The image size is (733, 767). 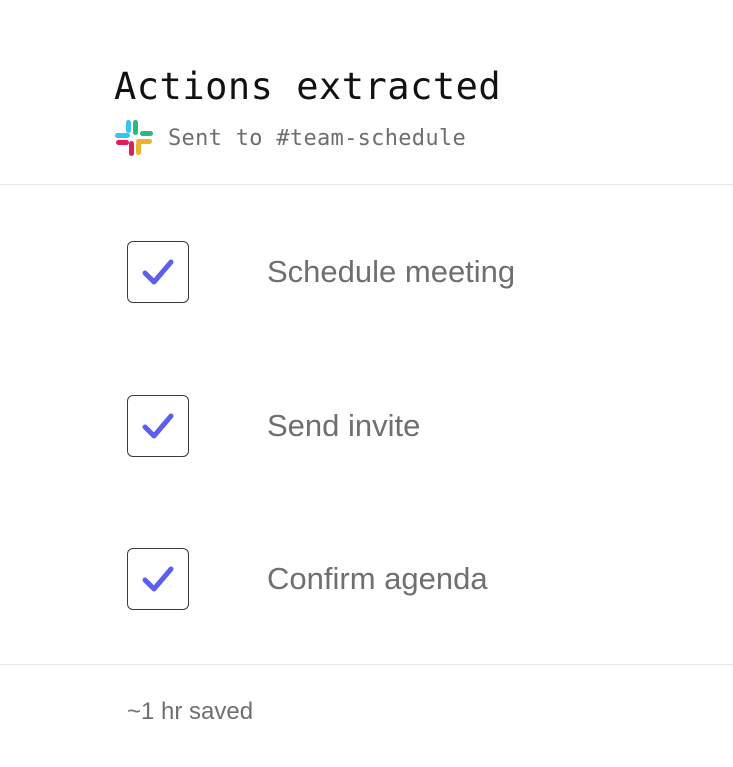 I want to click on action-label: Send invite, so click(x=344, y=425).